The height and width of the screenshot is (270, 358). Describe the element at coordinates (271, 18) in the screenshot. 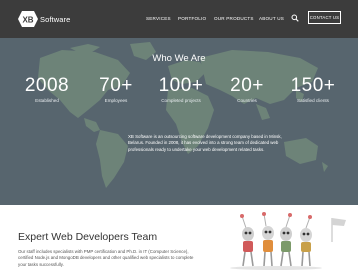

I see `nav-item-about-us: ABOUT US` at that location.